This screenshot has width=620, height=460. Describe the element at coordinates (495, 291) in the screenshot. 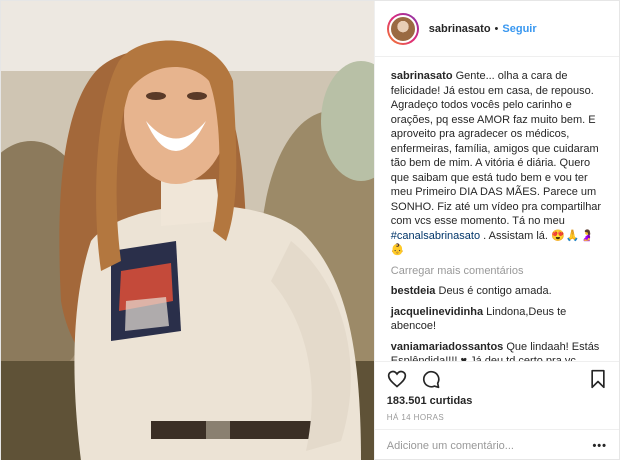

I see `comment-text: Deus é contigo amada.` at that location.